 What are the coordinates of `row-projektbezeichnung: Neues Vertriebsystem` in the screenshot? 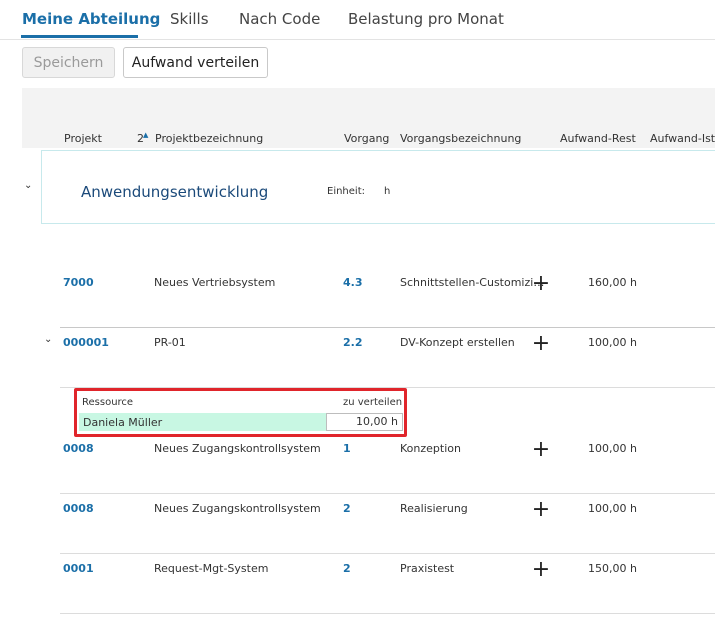 It's located at (215, 282).